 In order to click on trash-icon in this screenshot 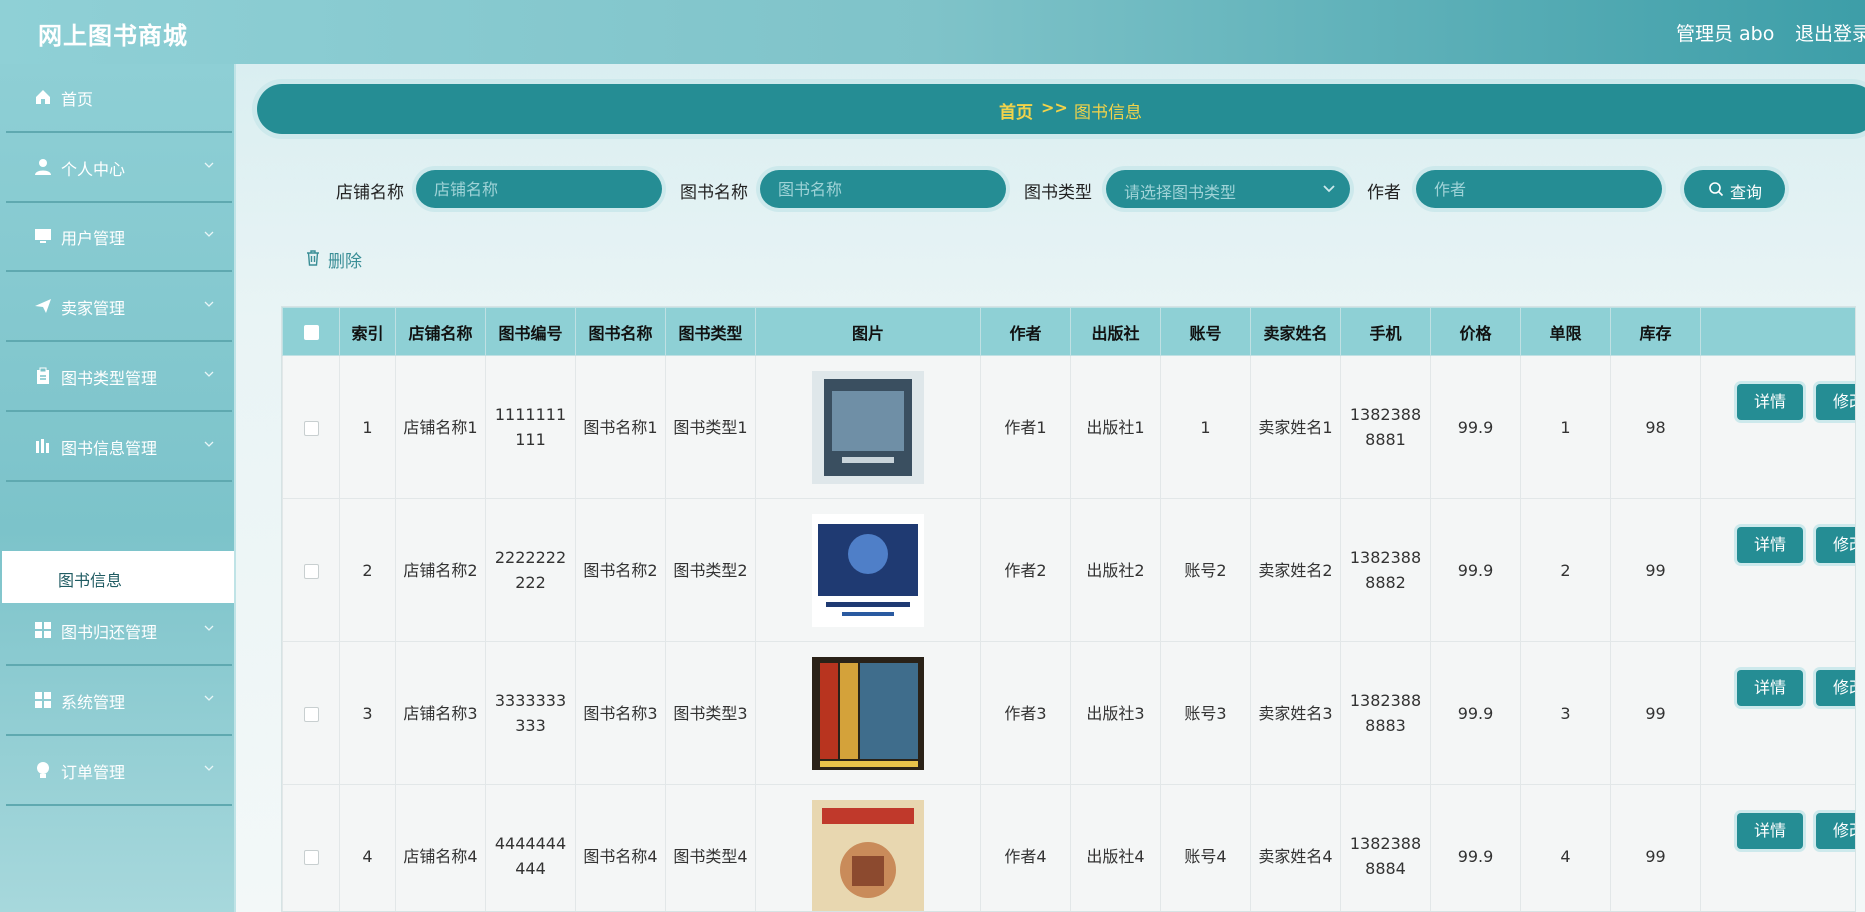, I will do `click(313, 258)`.